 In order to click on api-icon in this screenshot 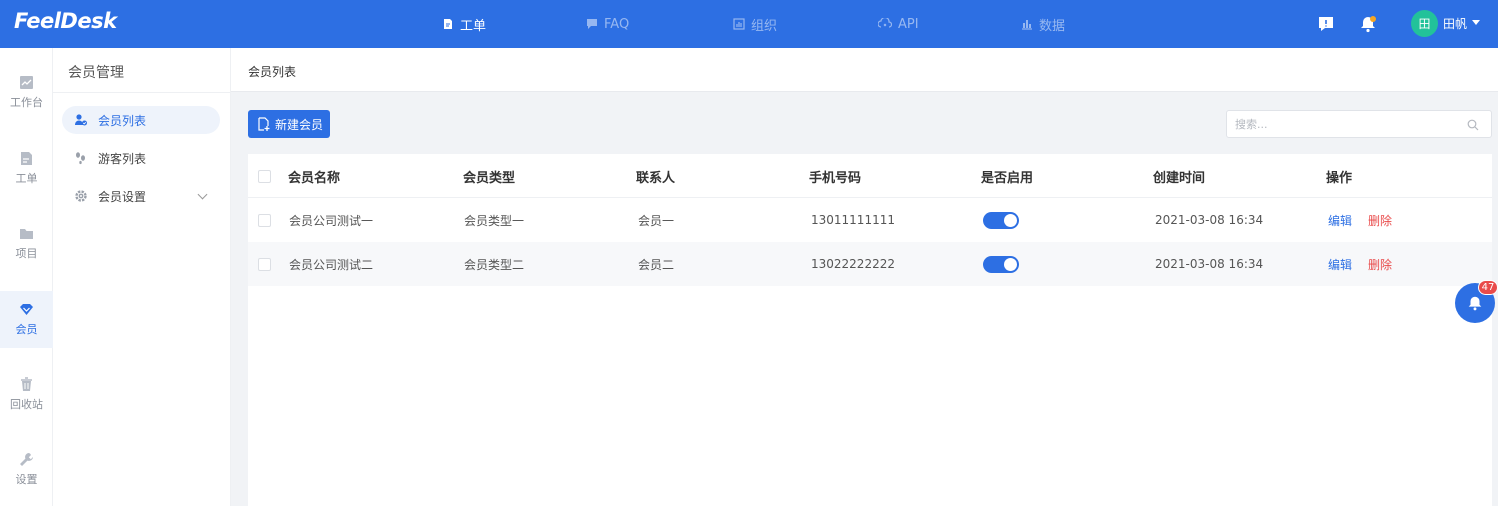, I will do `click(885, 23)`.